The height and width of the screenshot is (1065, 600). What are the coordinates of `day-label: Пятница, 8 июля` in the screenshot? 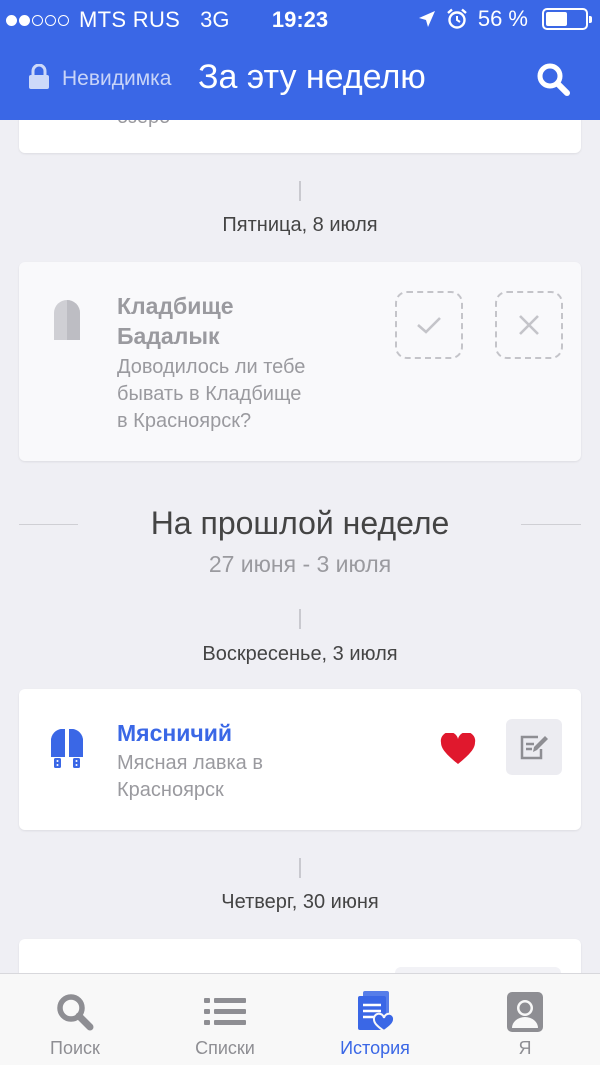 It's located at (300, 225).